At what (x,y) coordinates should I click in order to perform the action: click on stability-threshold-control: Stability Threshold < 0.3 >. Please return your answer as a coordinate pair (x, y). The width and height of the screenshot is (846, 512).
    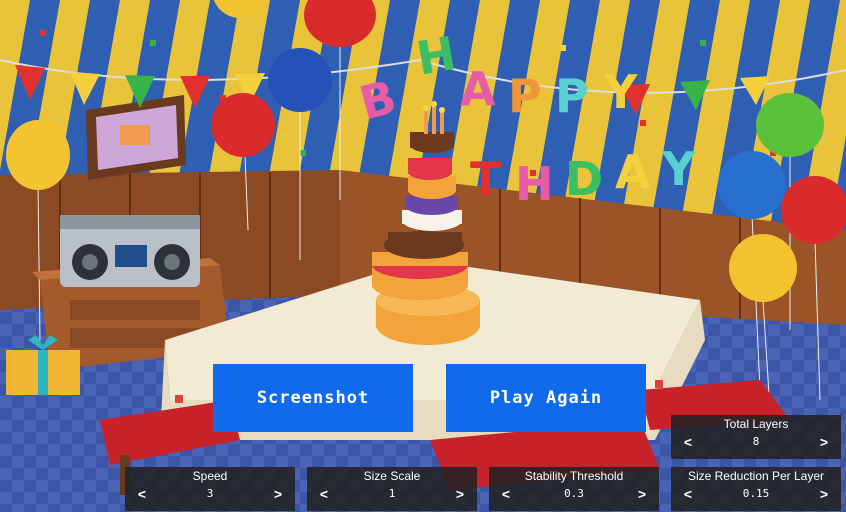
    Looking at the image, I should click on (574, 489).